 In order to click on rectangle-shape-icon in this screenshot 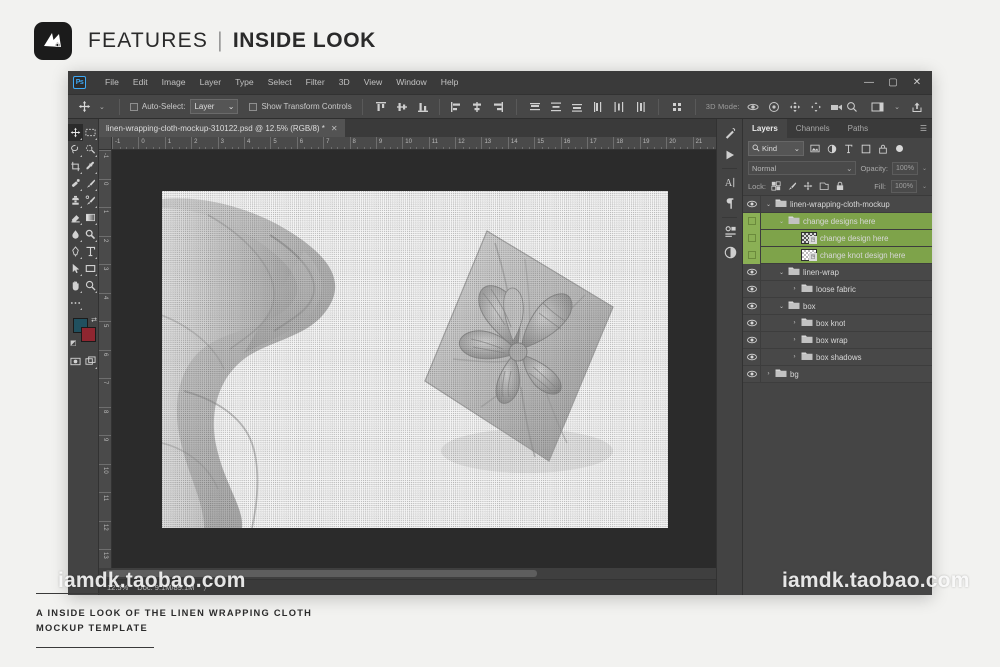, I will do `click(90, 268)`.